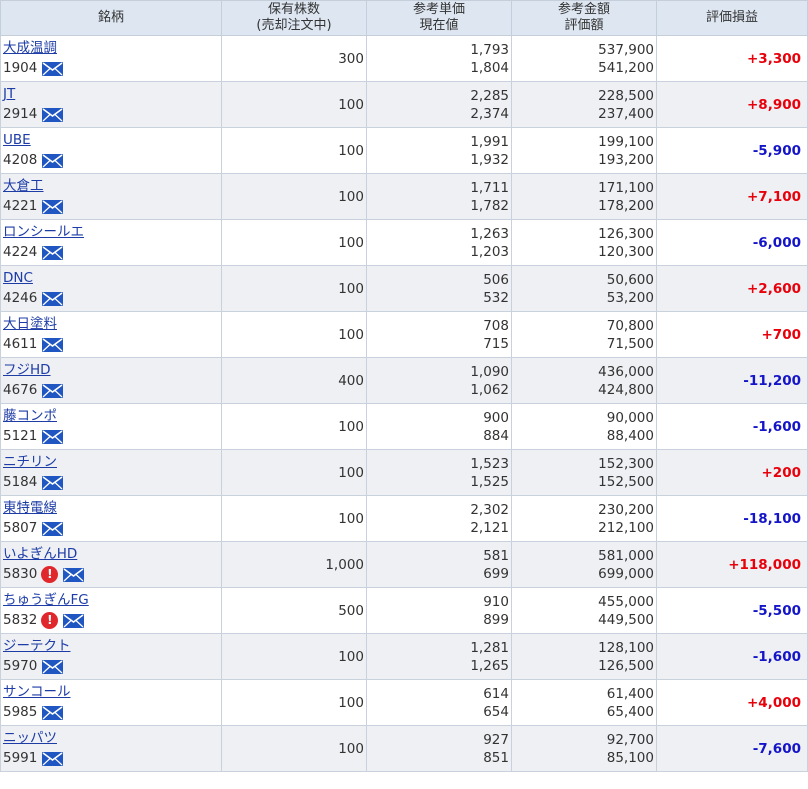 This screenshot has width=808, height=789. What do you see at coordinates (294, 564) in the screenshot?
I see `shares-cell: 1,000` at bounding box center [294, 564].